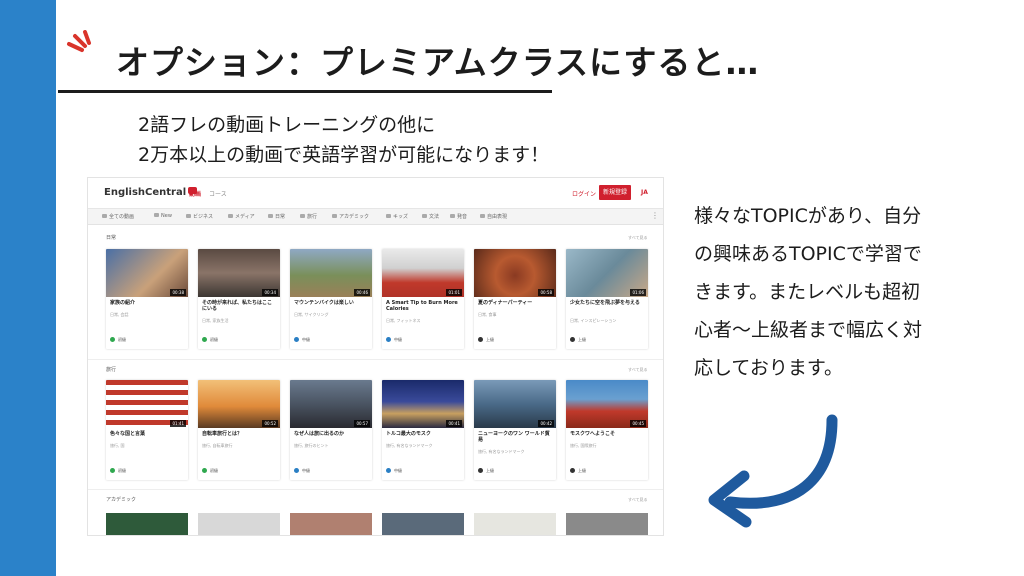 The width and height of the screenshot is (1024, 576). I want to click on video-tags: 旅行, 国, so click(117, 445).